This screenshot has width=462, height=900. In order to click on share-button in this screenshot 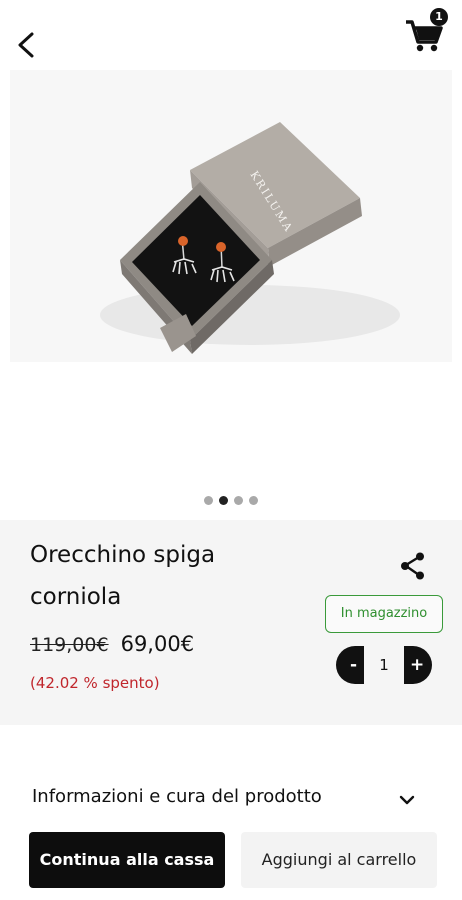, I will do `click(413, 566)`.